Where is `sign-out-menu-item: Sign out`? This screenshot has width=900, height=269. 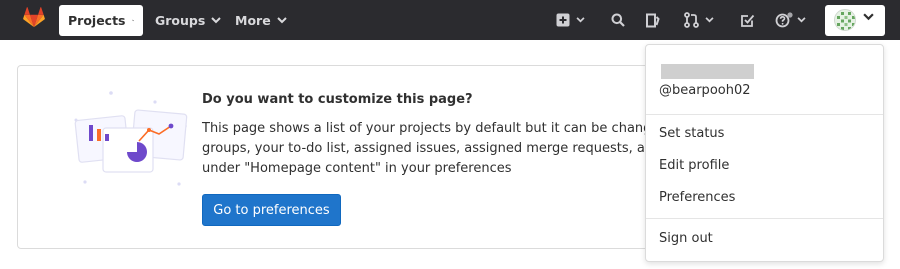 sign-out-menu-item: Sign out is located at coordinates (686, 238).